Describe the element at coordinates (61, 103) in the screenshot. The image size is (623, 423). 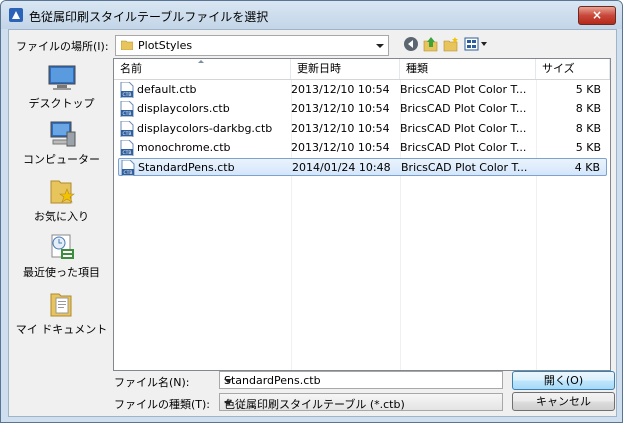
I see `place-label-desktop: デスクトップ` at that location.